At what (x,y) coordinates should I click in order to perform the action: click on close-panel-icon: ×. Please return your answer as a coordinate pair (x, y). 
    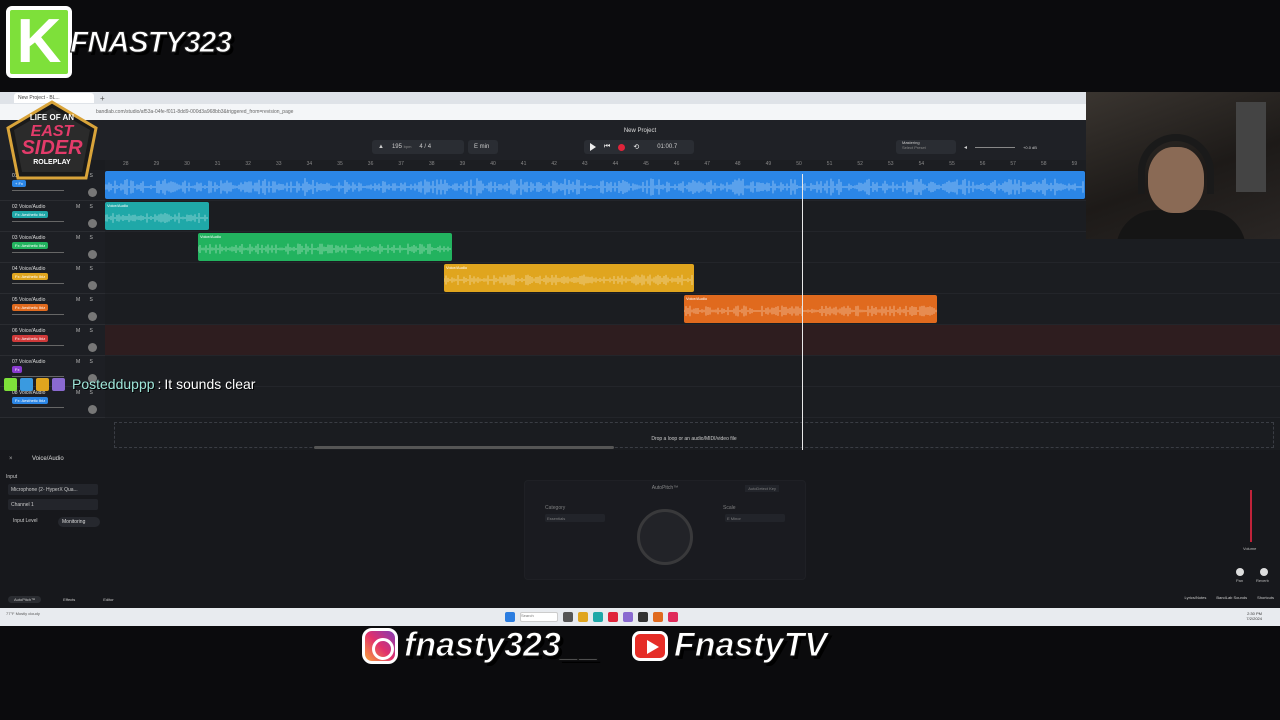
    Looking at the image, I should click on (11, 459).